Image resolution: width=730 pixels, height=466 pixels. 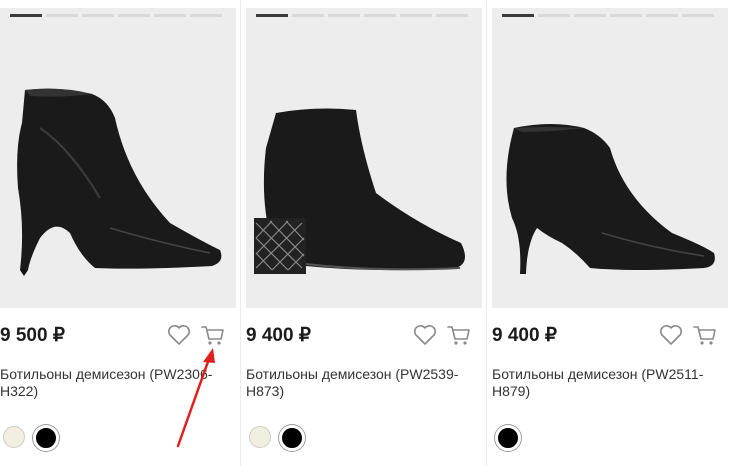 What do you see at coordinates (265, 391) in the screenshot?
I see `product-title-line: H873)` at bounding box center [265, 391].